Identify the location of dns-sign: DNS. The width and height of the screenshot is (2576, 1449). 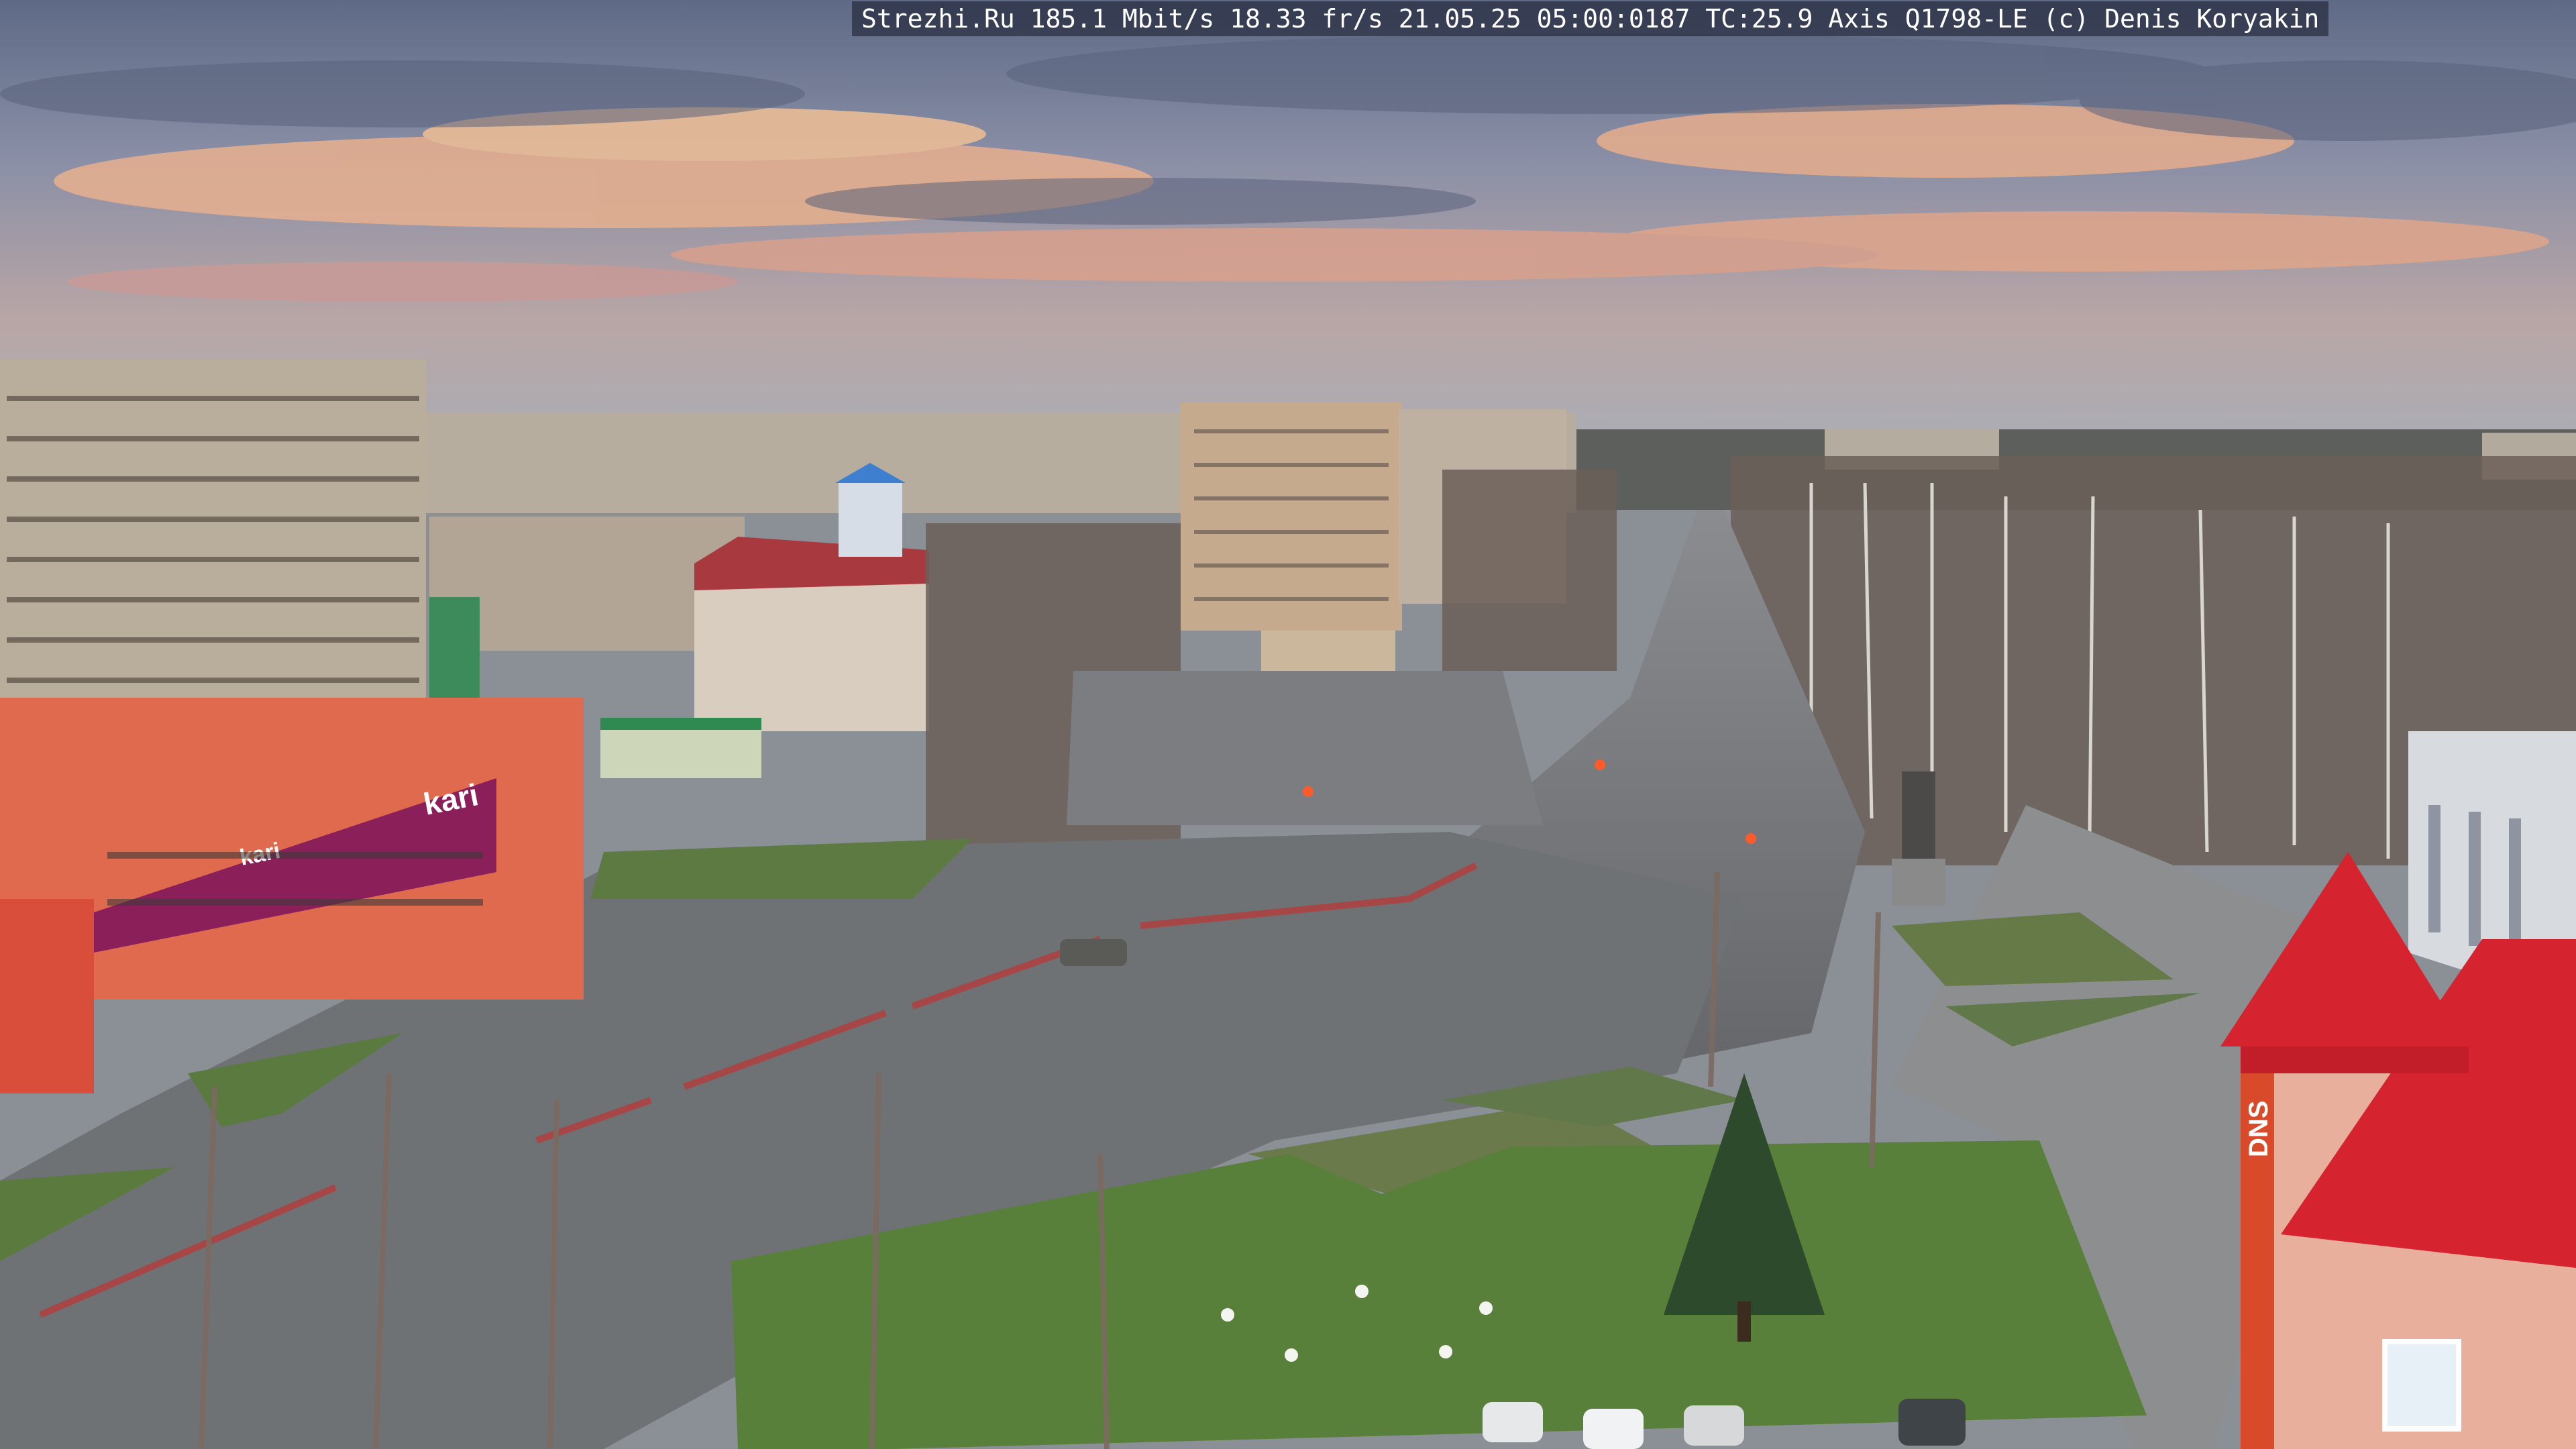
(2258, 1129).